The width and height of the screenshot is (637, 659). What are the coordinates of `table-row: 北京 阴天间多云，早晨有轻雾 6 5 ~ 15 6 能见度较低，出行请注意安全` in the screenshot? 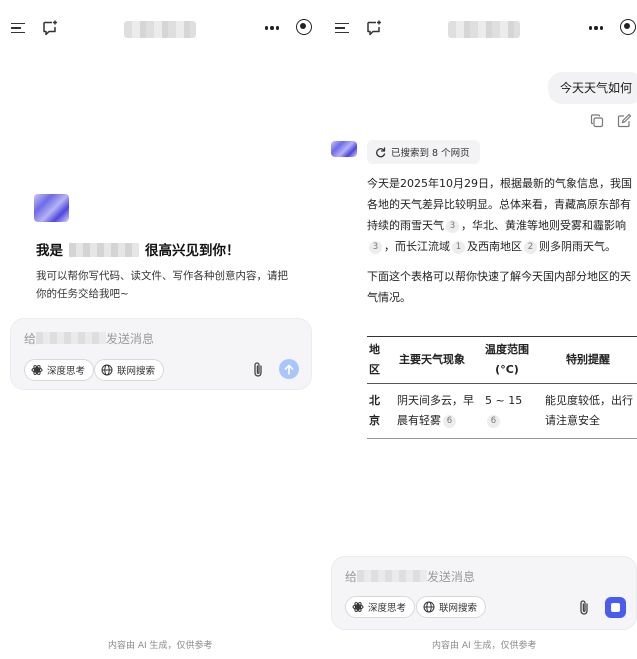 It's located at (502, 411).